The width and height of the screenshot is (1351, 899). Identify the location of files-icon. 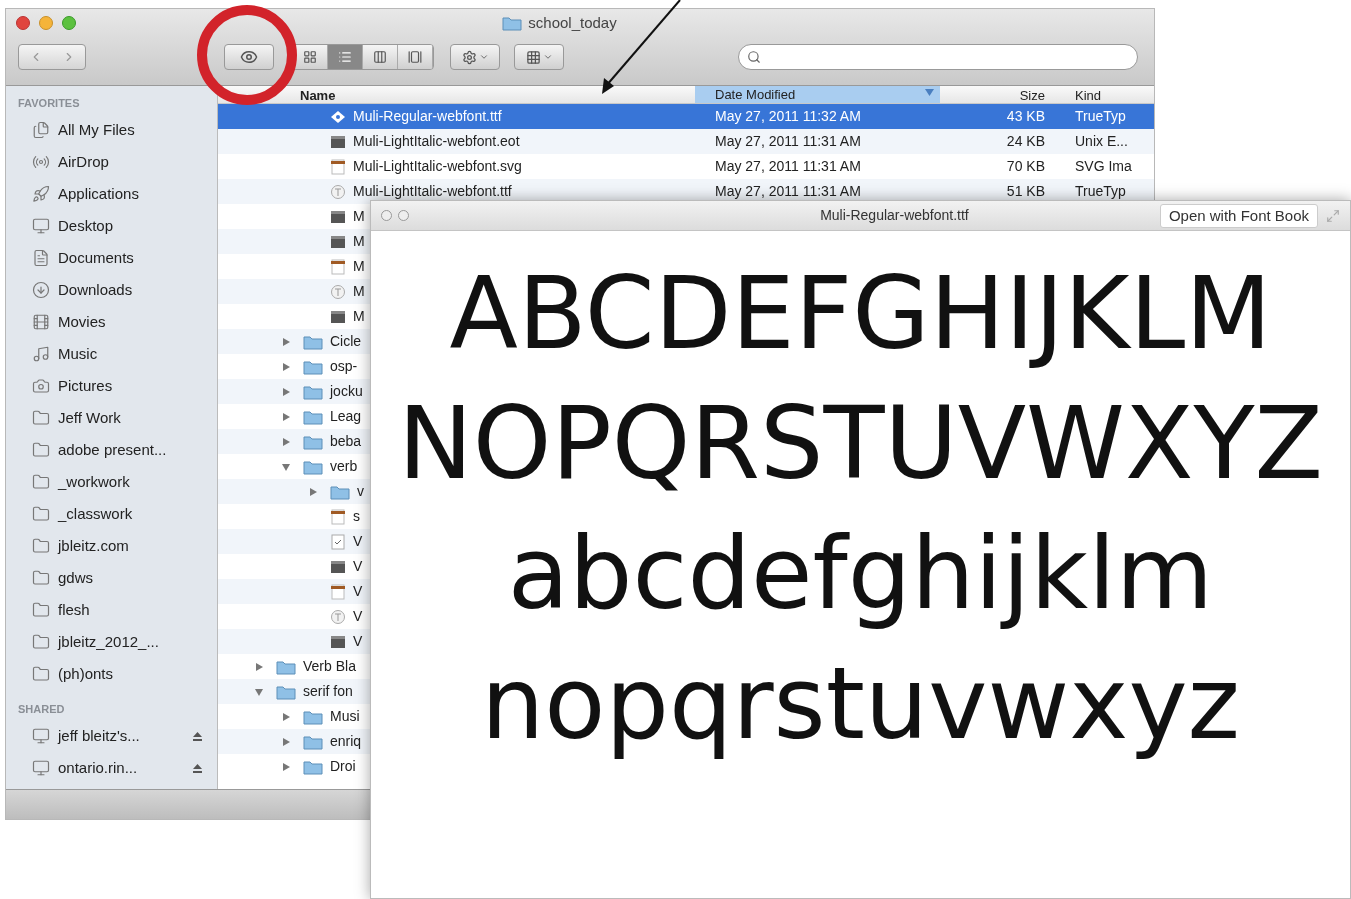
(41, 130).